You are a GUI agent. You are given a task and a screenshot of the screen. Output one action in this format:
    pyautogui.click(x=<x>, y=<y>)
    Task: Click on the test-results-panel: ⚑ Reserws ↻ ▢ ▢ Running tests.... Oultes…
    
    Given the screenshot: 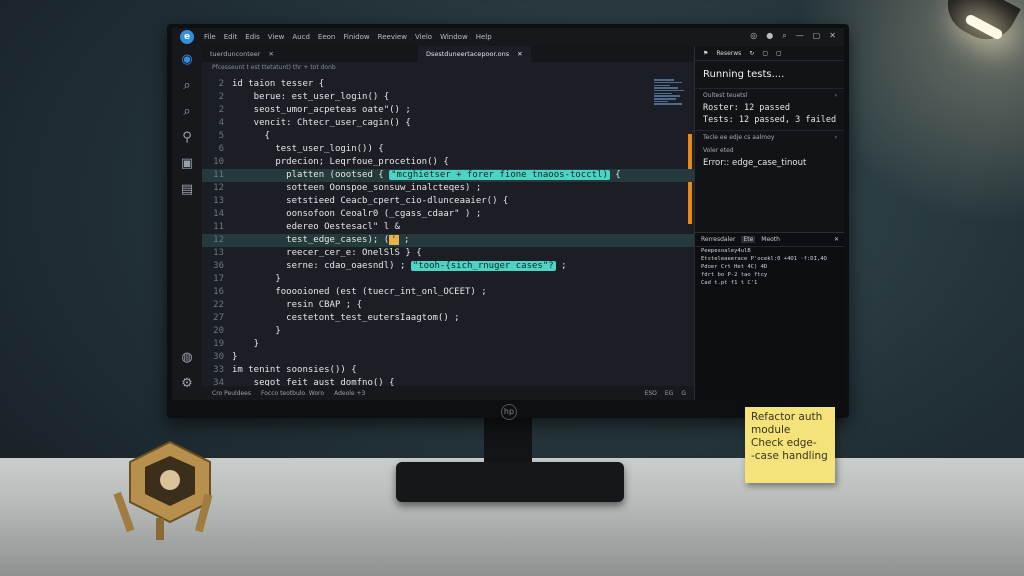 What is the action you would take?
    pyautogui.click(x=769, y=223)
    